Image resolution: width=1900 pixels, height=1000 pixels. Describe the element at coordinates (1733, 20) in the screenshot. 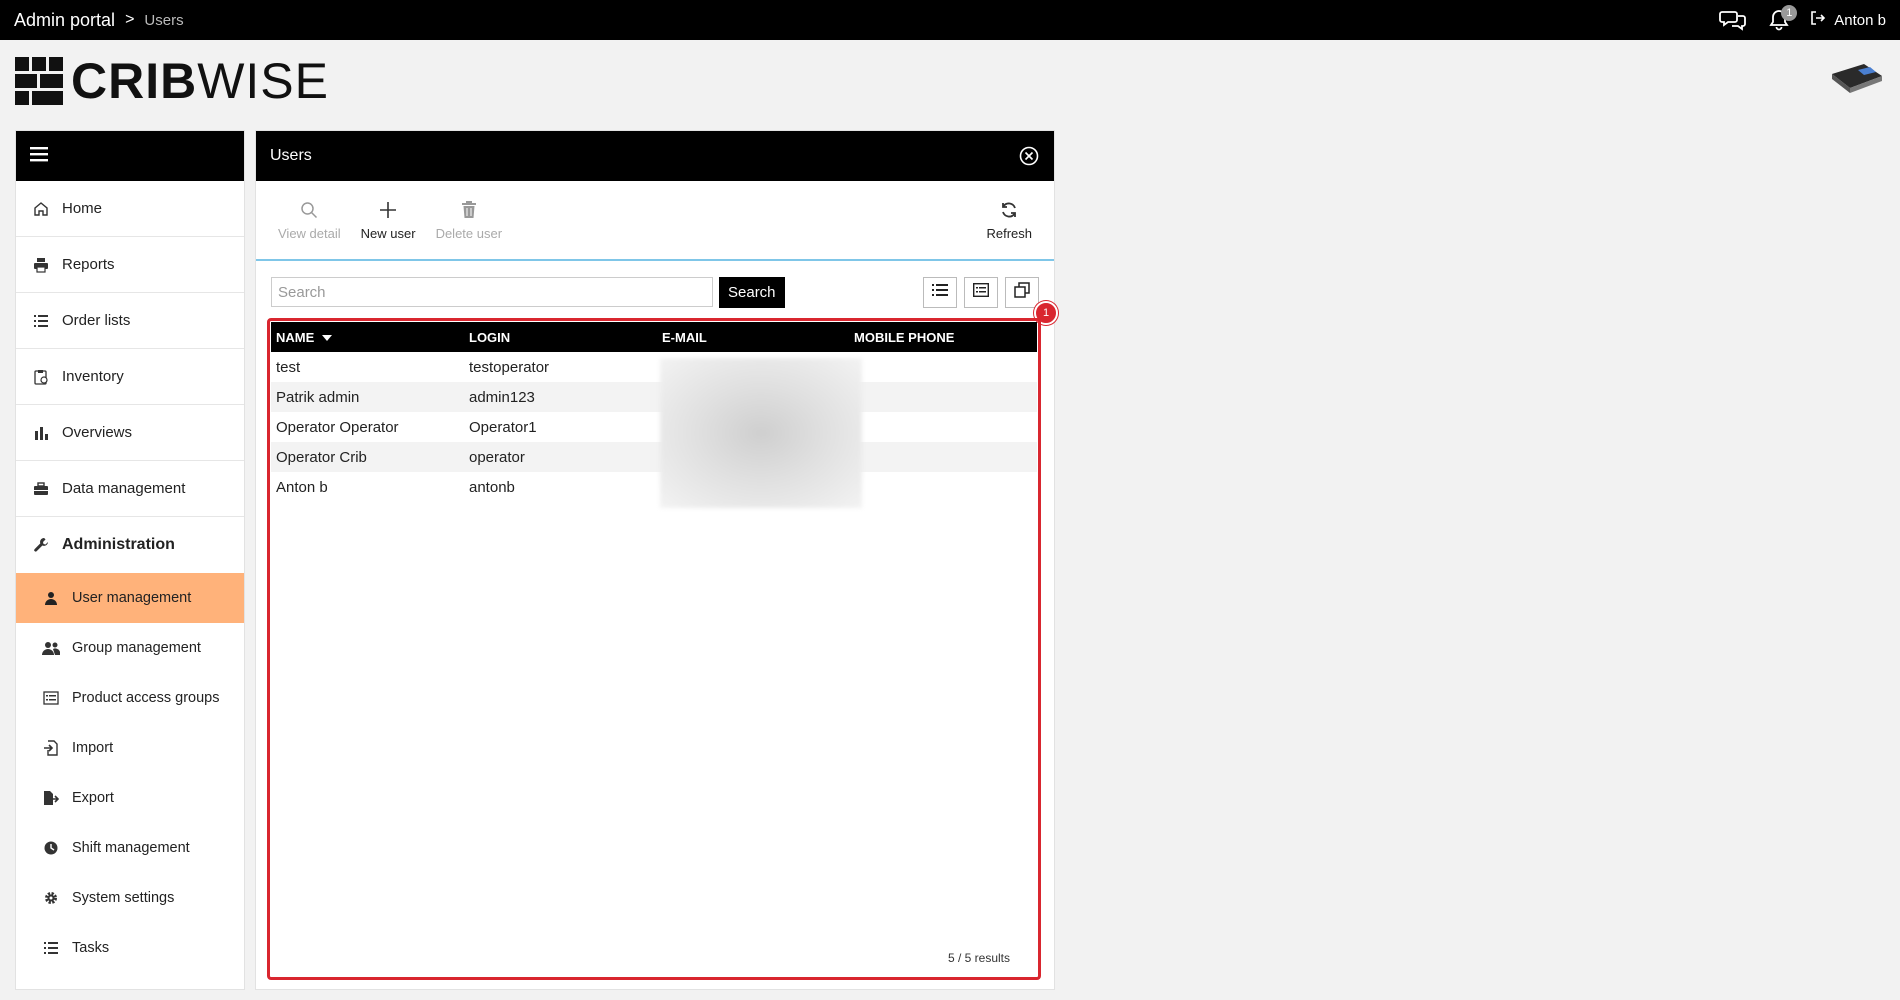

I see `chat-icon` at that location.